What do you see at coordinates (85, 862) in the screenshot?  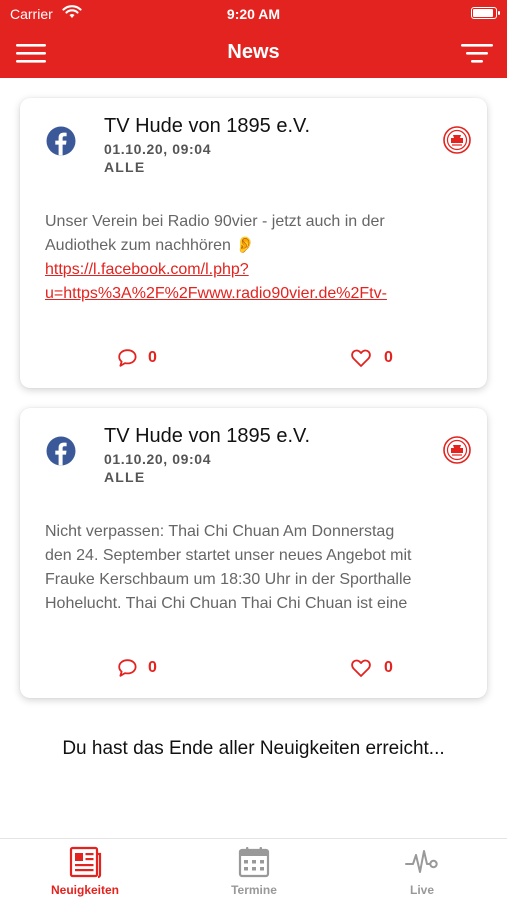 I see `newspaper-icon` at bounding box center [85, 862].